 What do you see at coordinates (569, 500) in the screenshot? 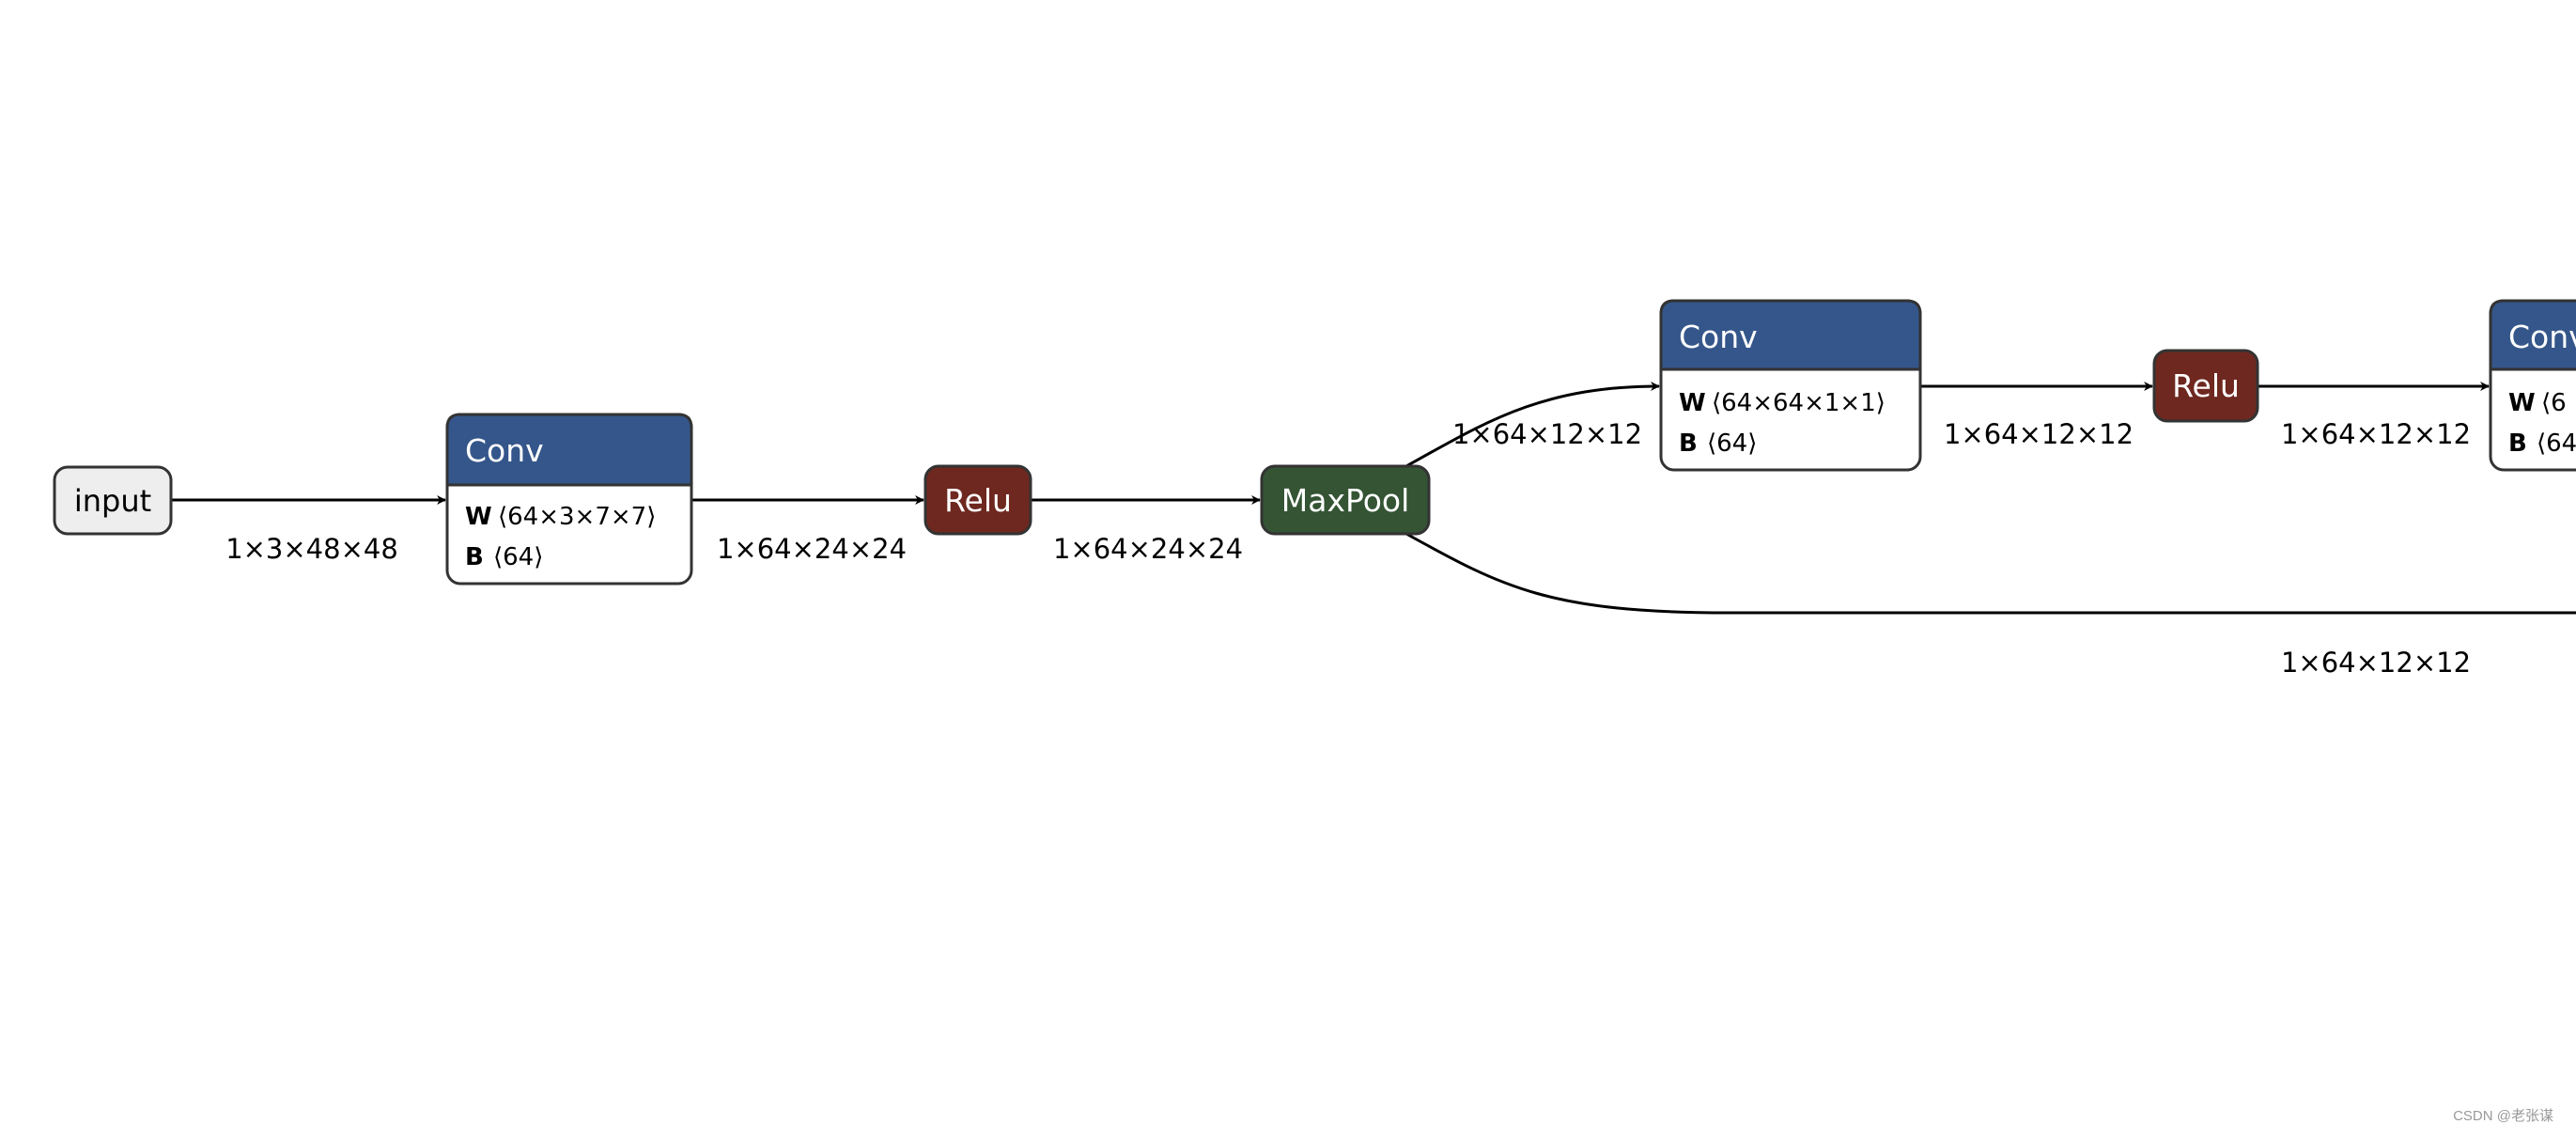
I see `node-conv1: Conv W ⟨64×3×7×7⟩ B ⟨64⟩` at bounding box center [569, 500].